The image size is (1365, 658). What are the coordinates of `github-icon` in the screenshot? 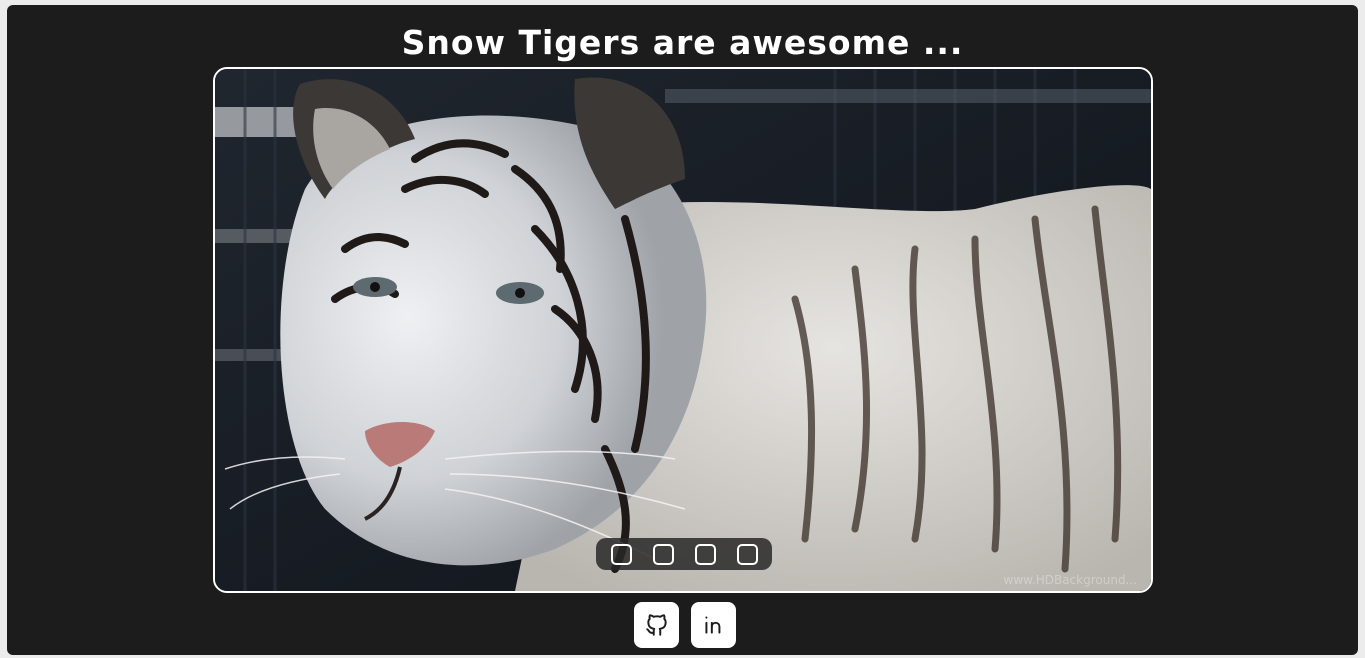 It's located at (656, 625).